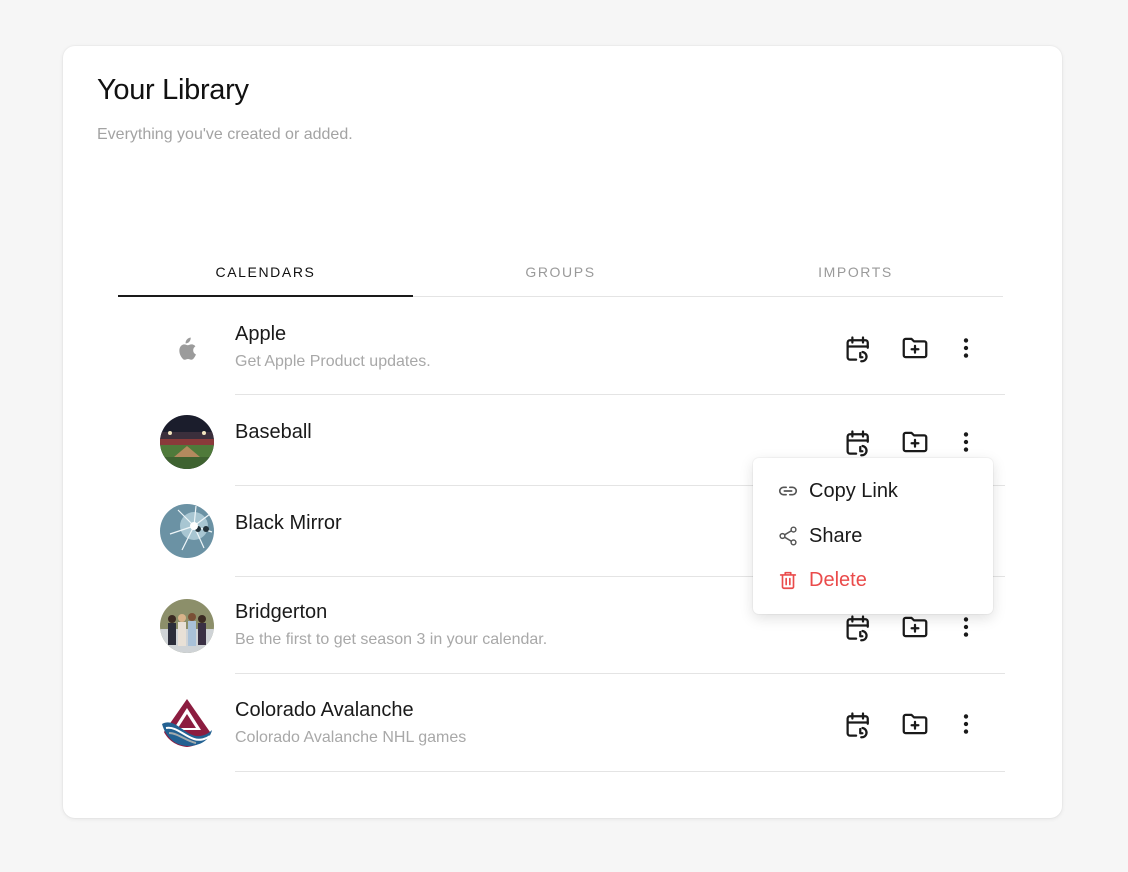  What do you see at coordinates (853, 490) in the screenshot?
I see `menu-item-label: Copy Link` at bounding box center [853, 490].